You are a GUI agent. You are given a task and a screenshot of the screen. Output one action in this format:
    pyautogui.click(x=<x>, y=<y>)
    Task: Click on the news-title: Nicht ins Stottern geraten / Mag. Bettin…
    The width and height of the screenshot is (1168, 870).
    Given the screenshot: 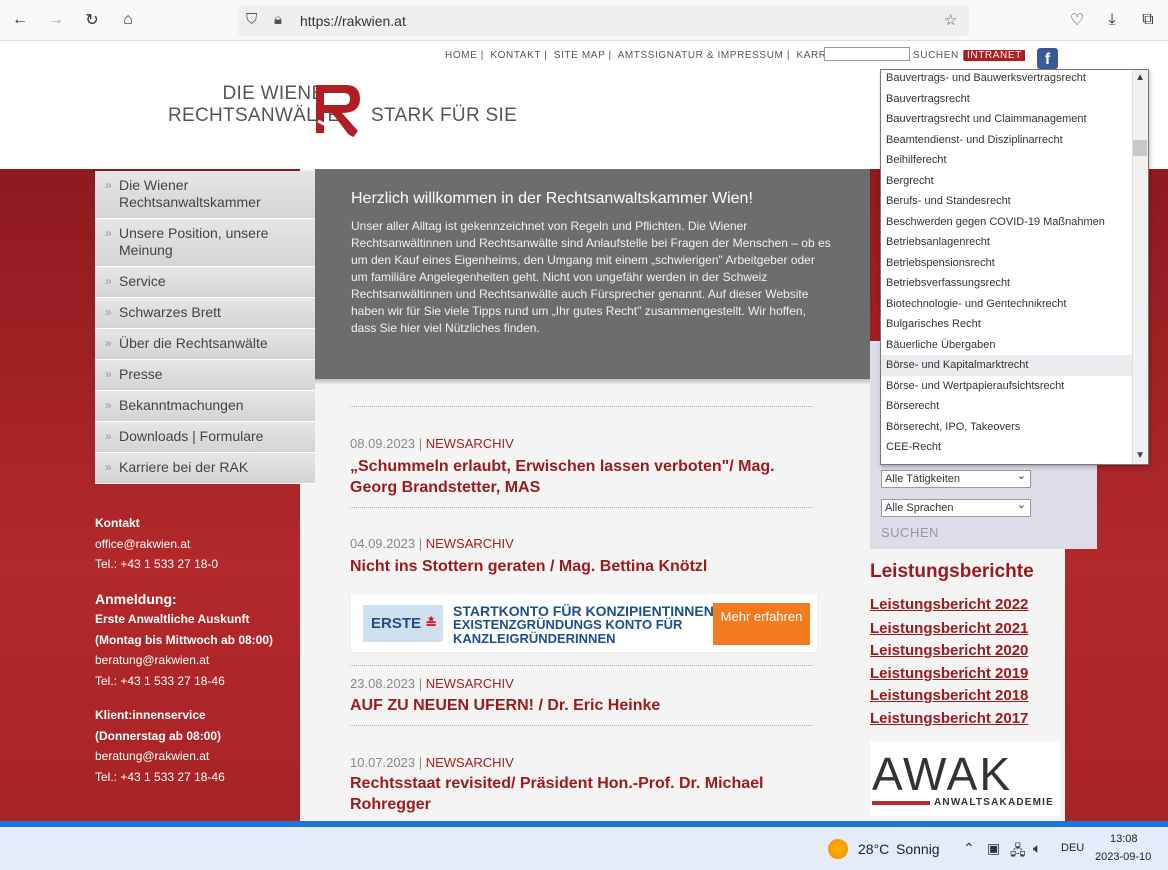 What is the action you would take?
    pyautogui.click(x=580, y=566)
    